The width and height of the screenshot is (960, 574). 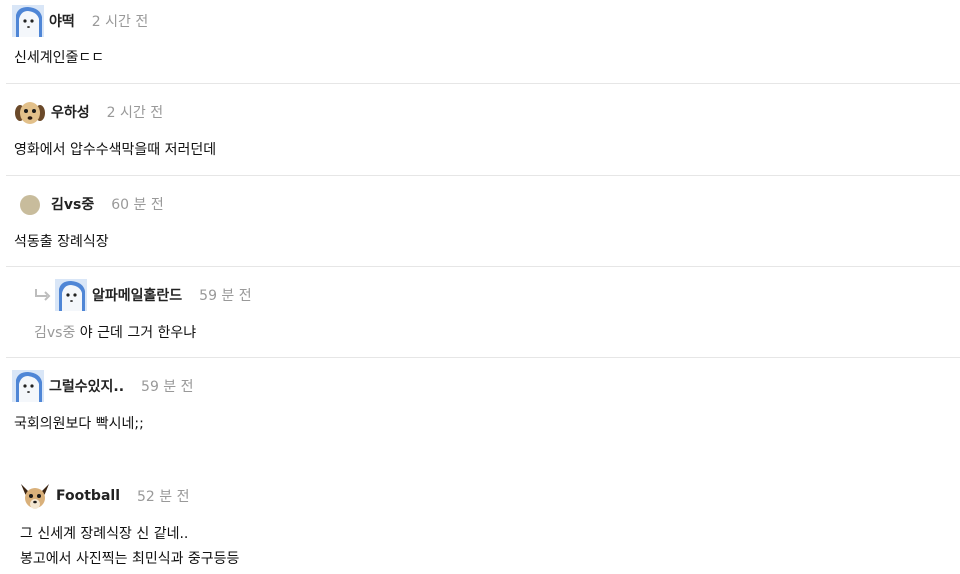 What do you see at coordinates (88, 496) in the screenshot?
I see `author-name: Football` at bounding box center [88, 496].